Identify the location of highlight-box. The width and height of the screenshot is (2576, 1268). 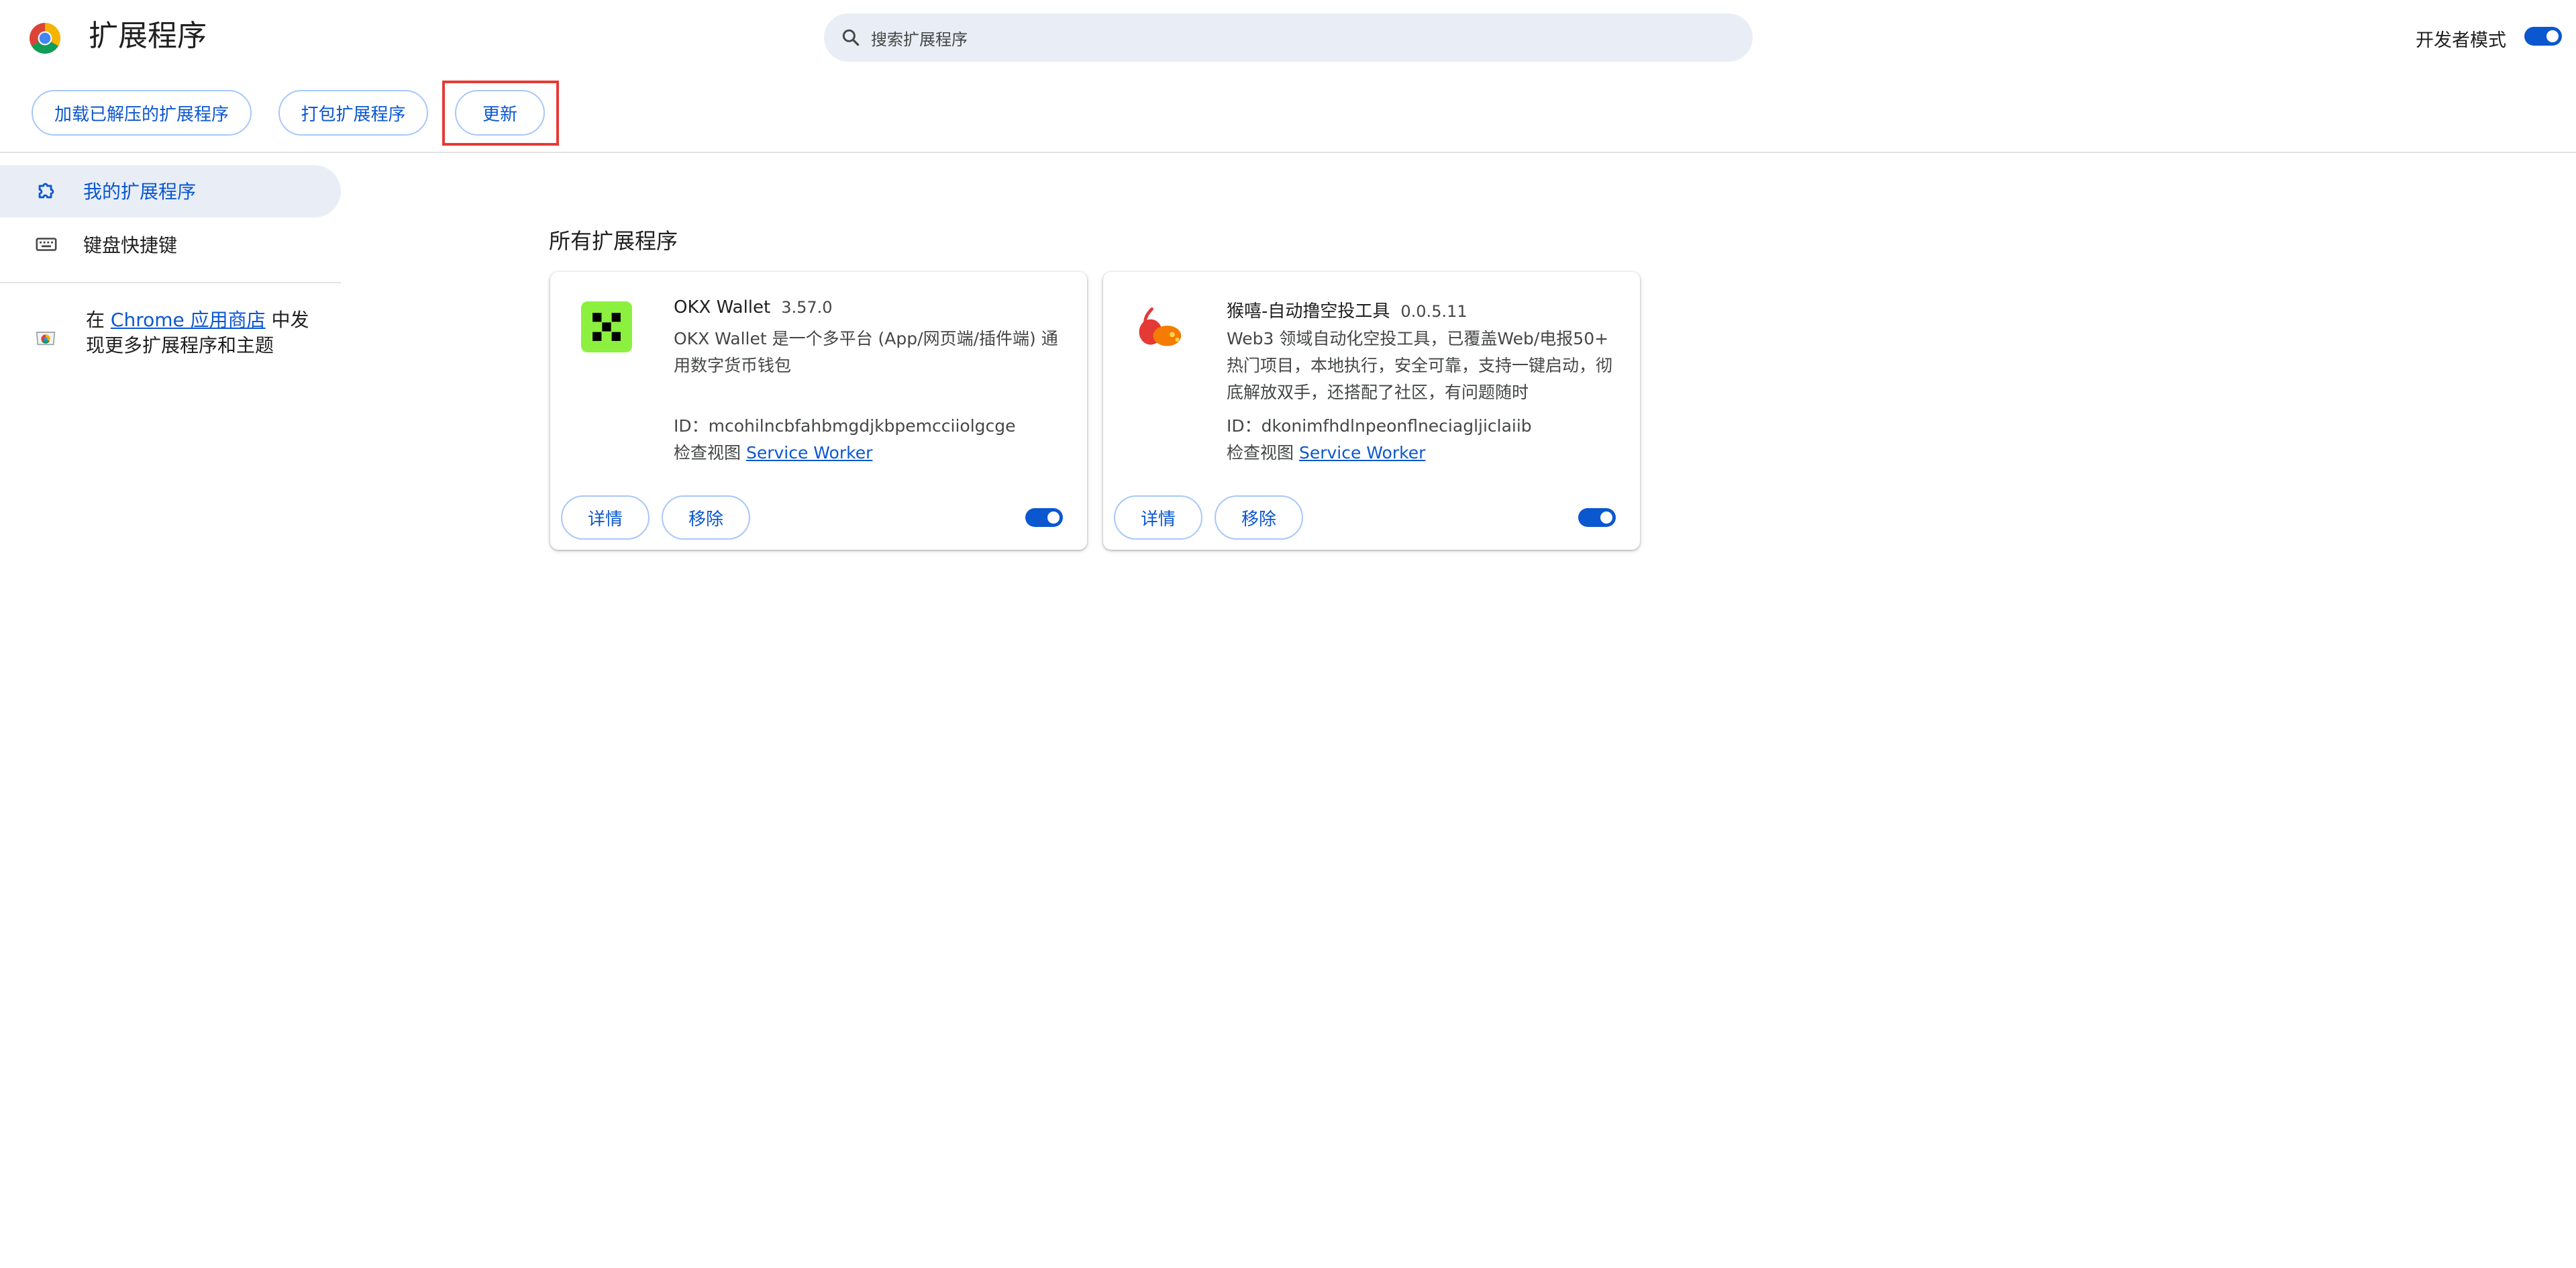
(500, 114).